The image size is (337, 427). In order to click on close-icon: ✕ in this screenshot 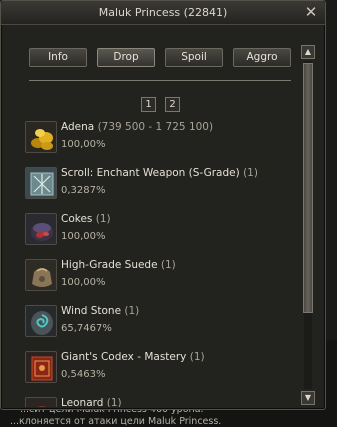, I will do `click(311, 12)`.